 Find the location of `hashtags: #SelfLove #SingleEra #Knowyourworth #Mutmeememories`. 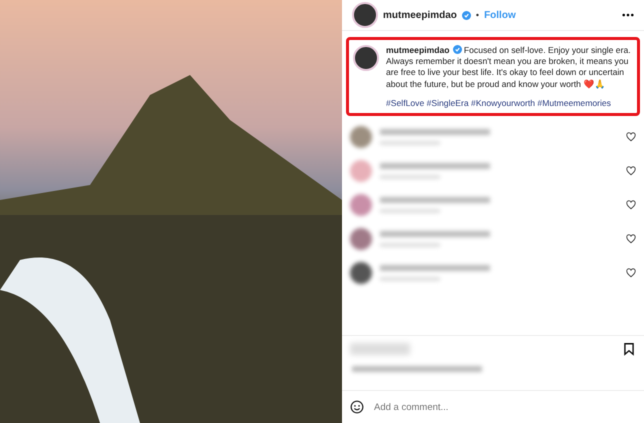

hashtags: #SelfLove #SingleEra #Knowyourworth #Mutmeememories is located at coordinates (509, 103).